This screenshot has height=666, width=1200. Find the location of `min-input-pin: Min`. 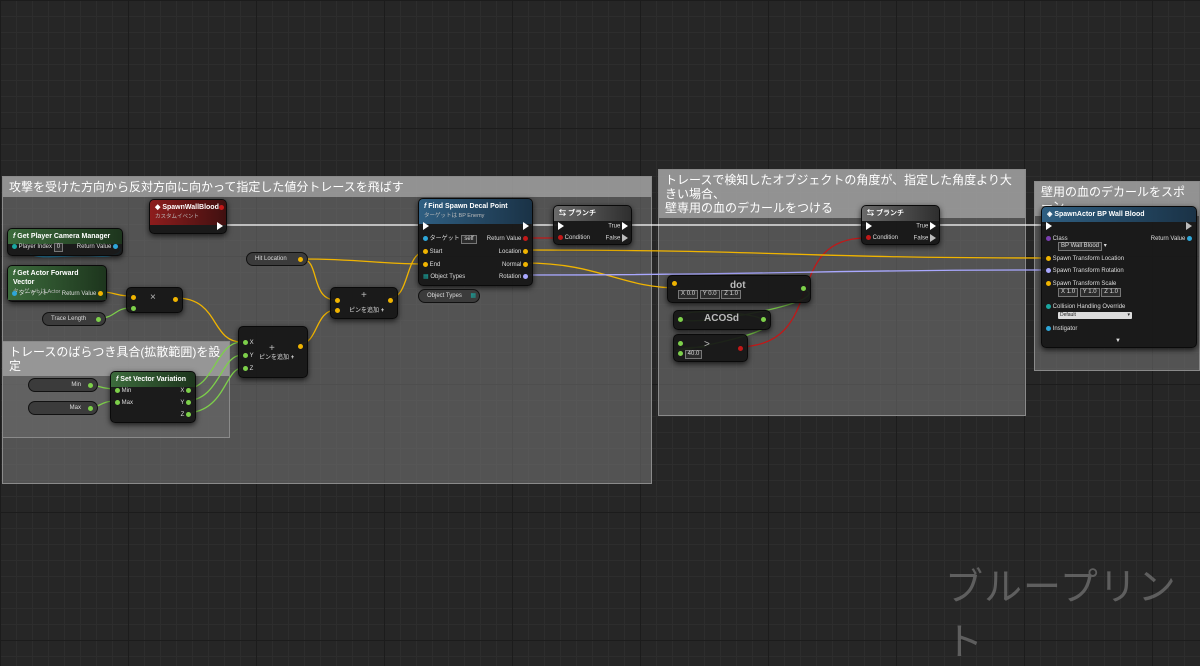

min-input-pin: Min is located at coordinates (123, 391).